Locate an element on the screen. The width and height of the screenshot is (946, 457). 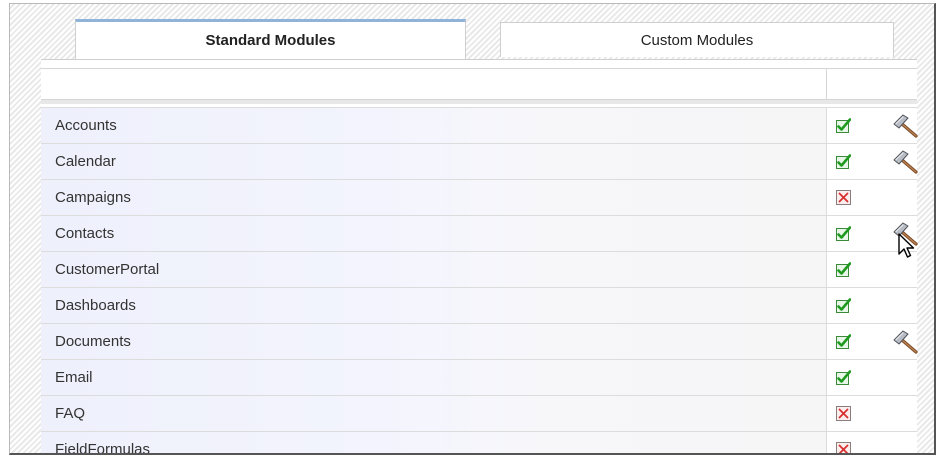
table-row: Calendar is located at coordinates (480, 161).